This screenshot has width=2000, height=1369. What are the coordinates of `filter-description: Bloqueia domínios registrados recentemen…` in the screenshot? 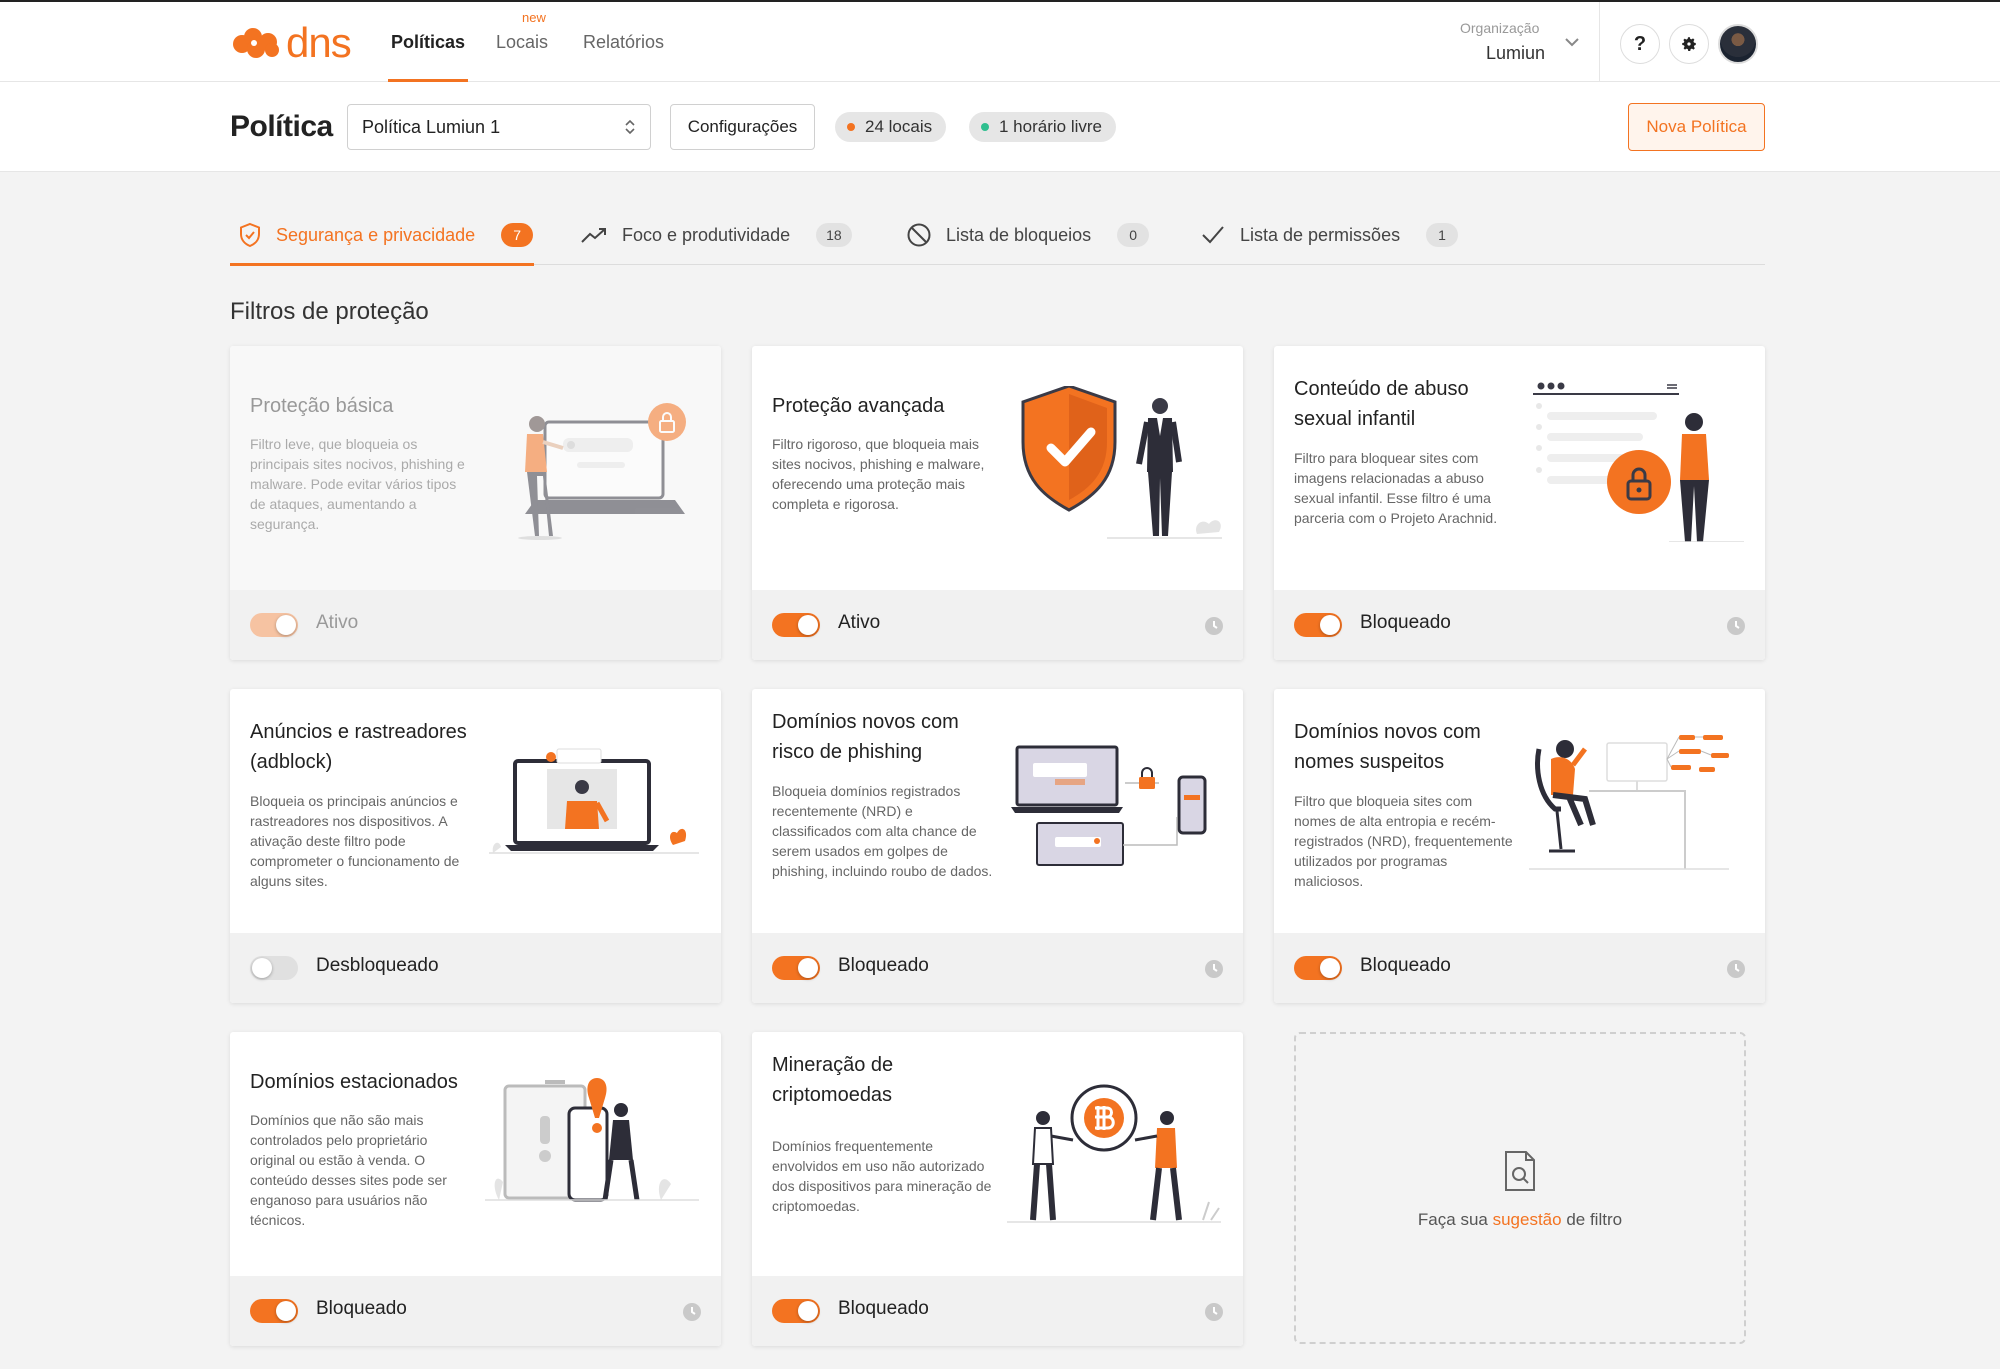 It's located at (882, 831).